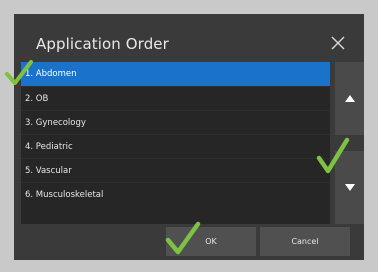  I want to click on triangle-down-icon, so click(349, 187).